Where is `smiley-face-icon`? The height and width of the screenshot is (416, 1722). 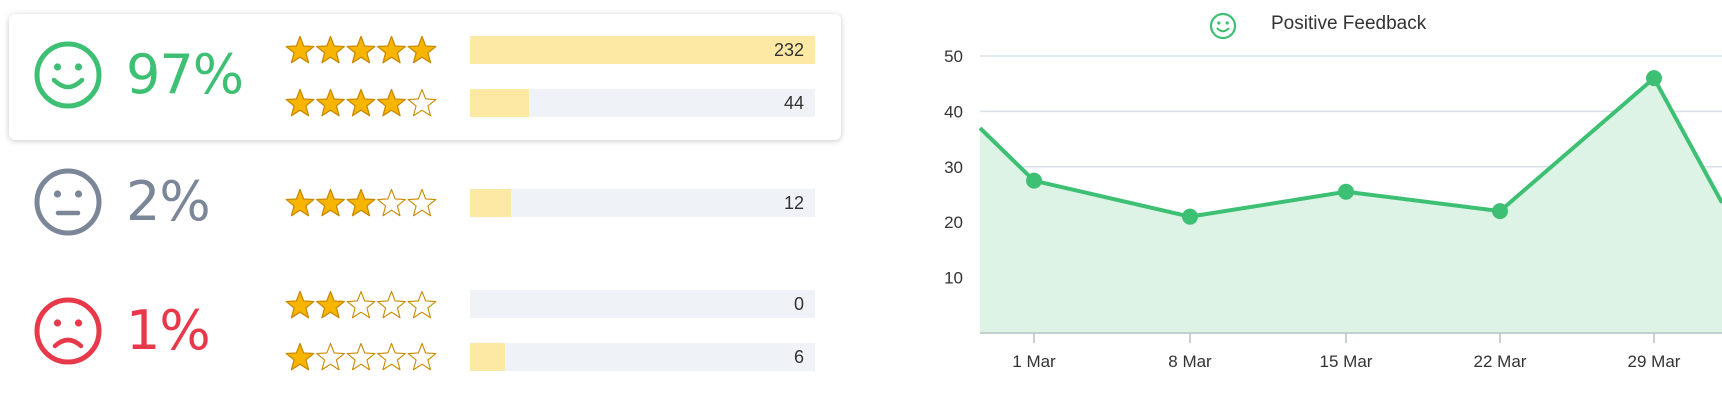
smiley-face-icon is located at coordinates (68, 75).